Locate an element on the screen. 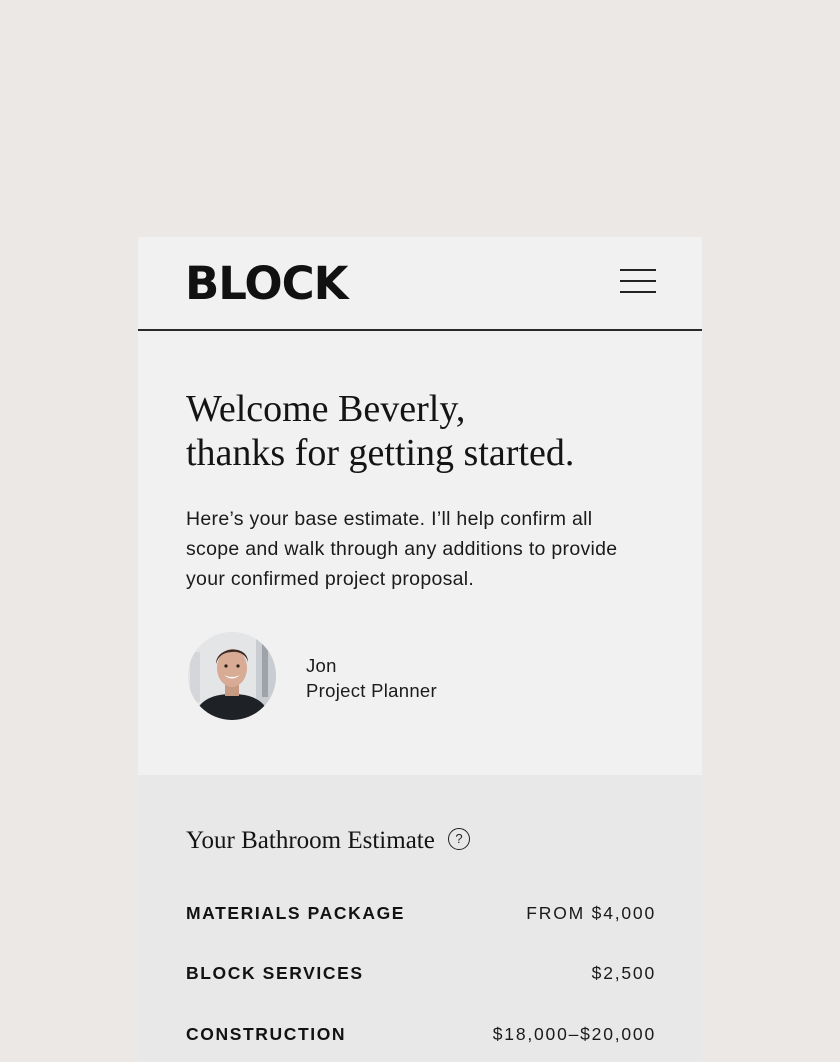 The image size is (840, 1062). help-icon: ? is located at coordinates (459, 839).